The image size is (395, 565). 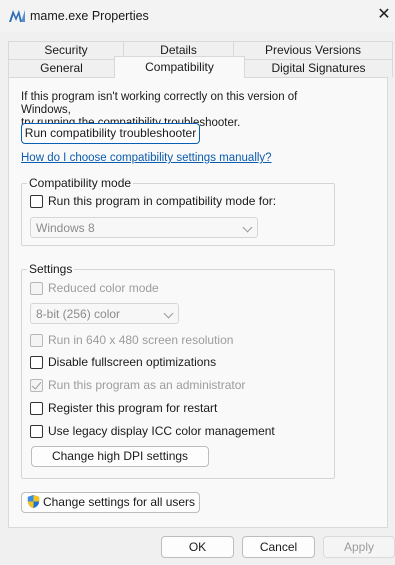 What do you see at coordinates (36, 201) in the screenshot?
I see `compat-mode-checkbox` at bounding box center [36, 201].